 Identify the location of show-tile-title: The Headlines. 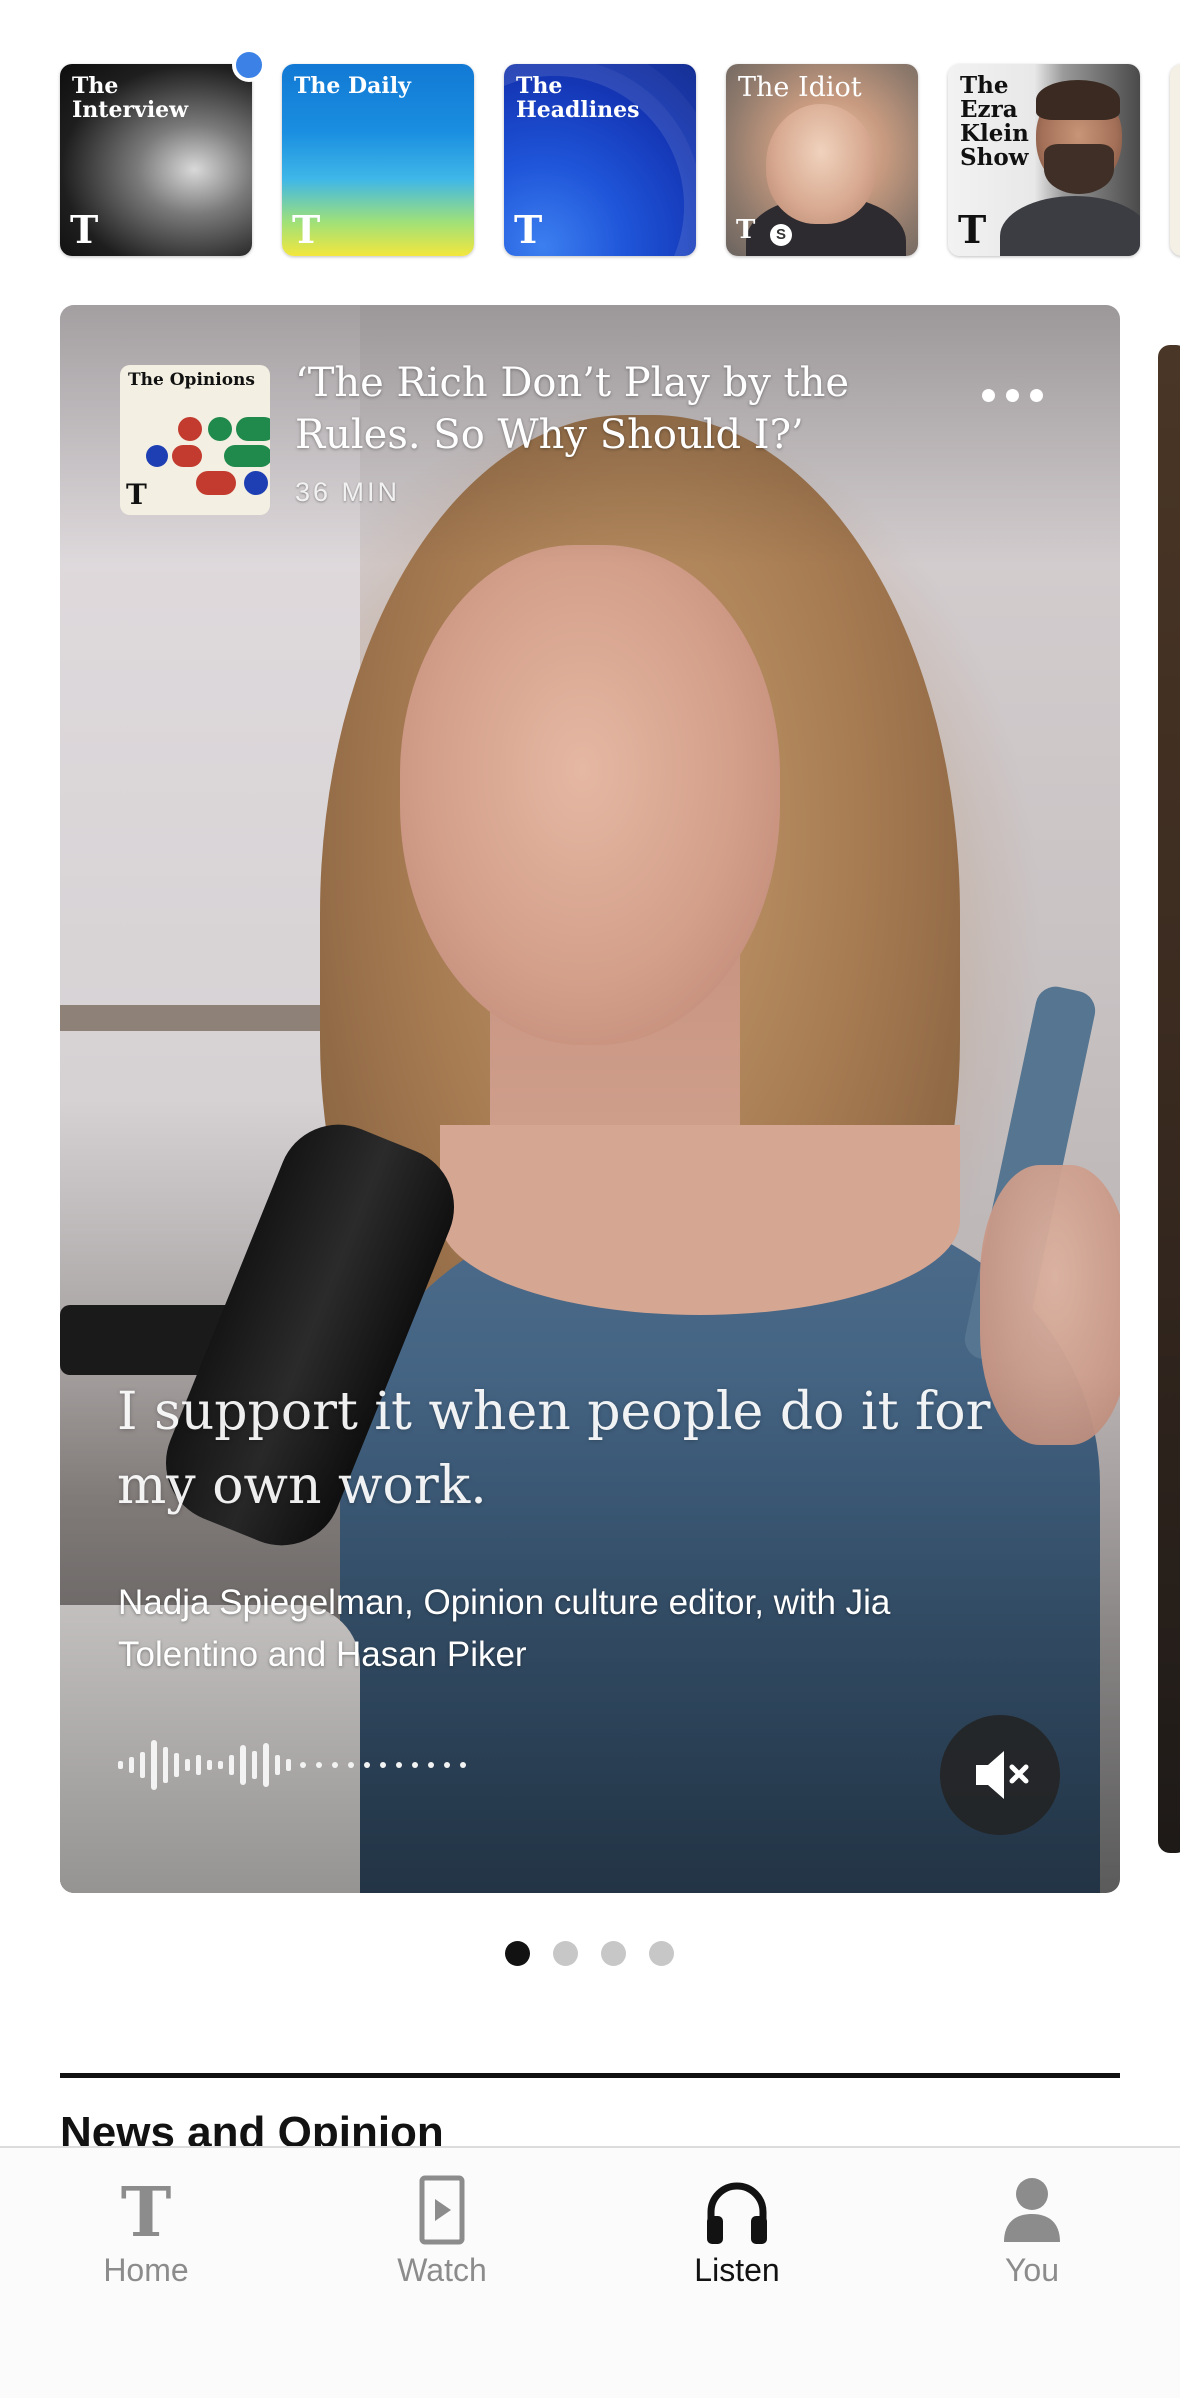
(578, 98).